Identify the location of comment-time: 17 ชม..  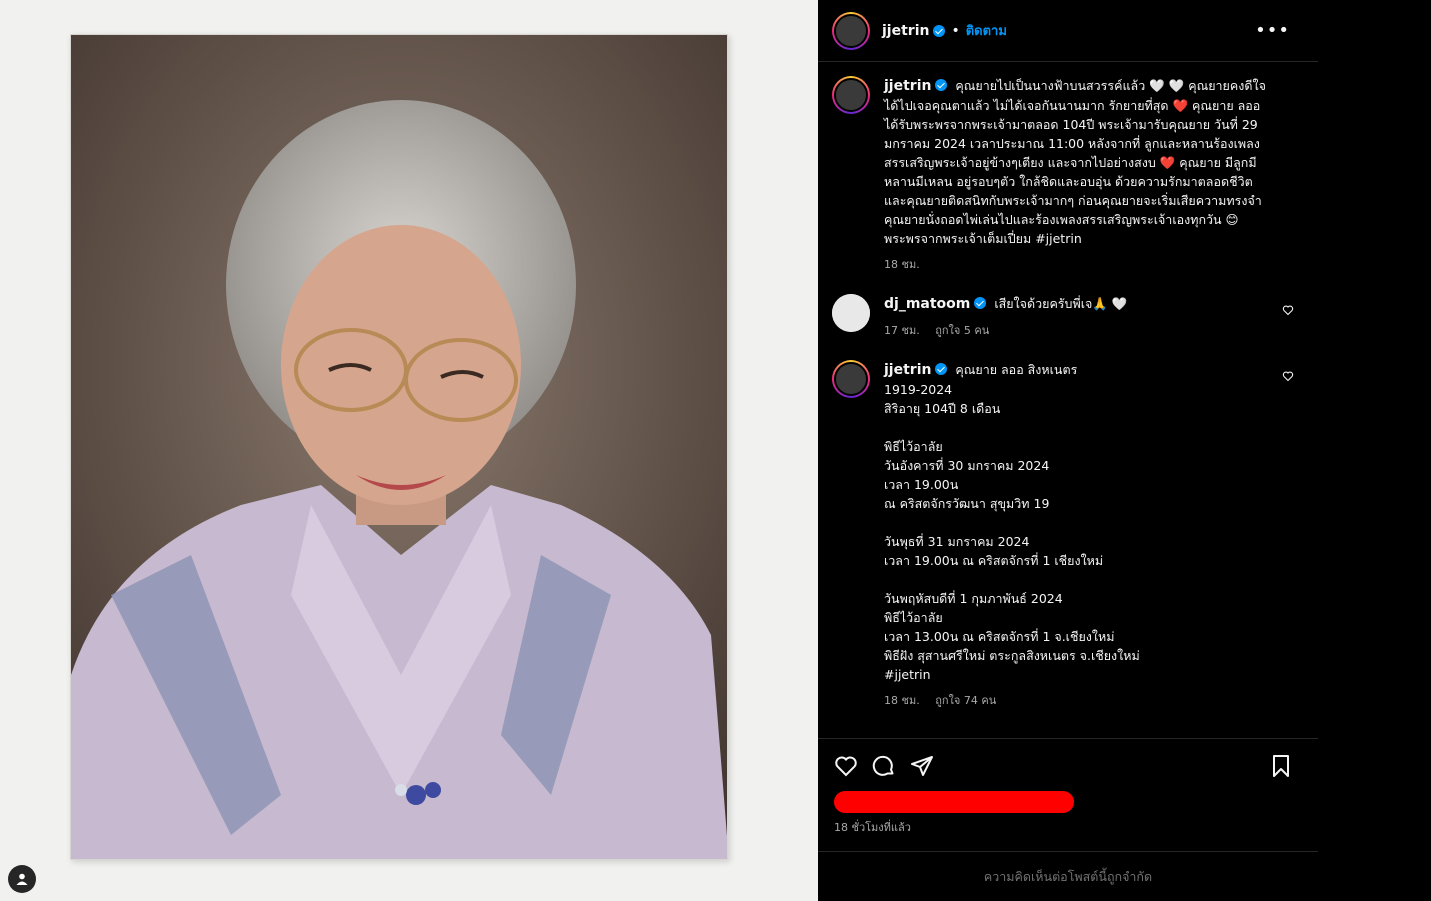
(902, 330).